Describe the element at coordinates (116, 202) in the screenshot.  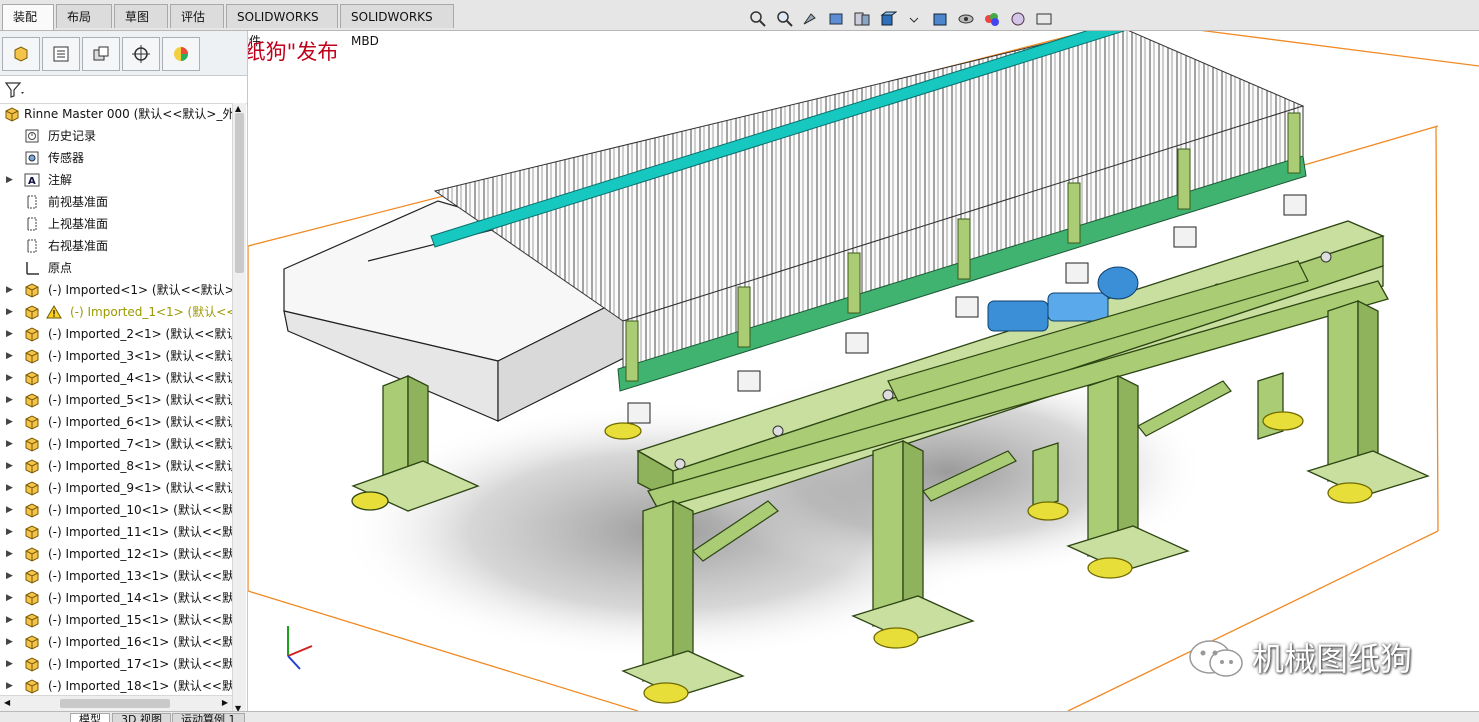
I see `tree-item: 前视基准面` at that location.